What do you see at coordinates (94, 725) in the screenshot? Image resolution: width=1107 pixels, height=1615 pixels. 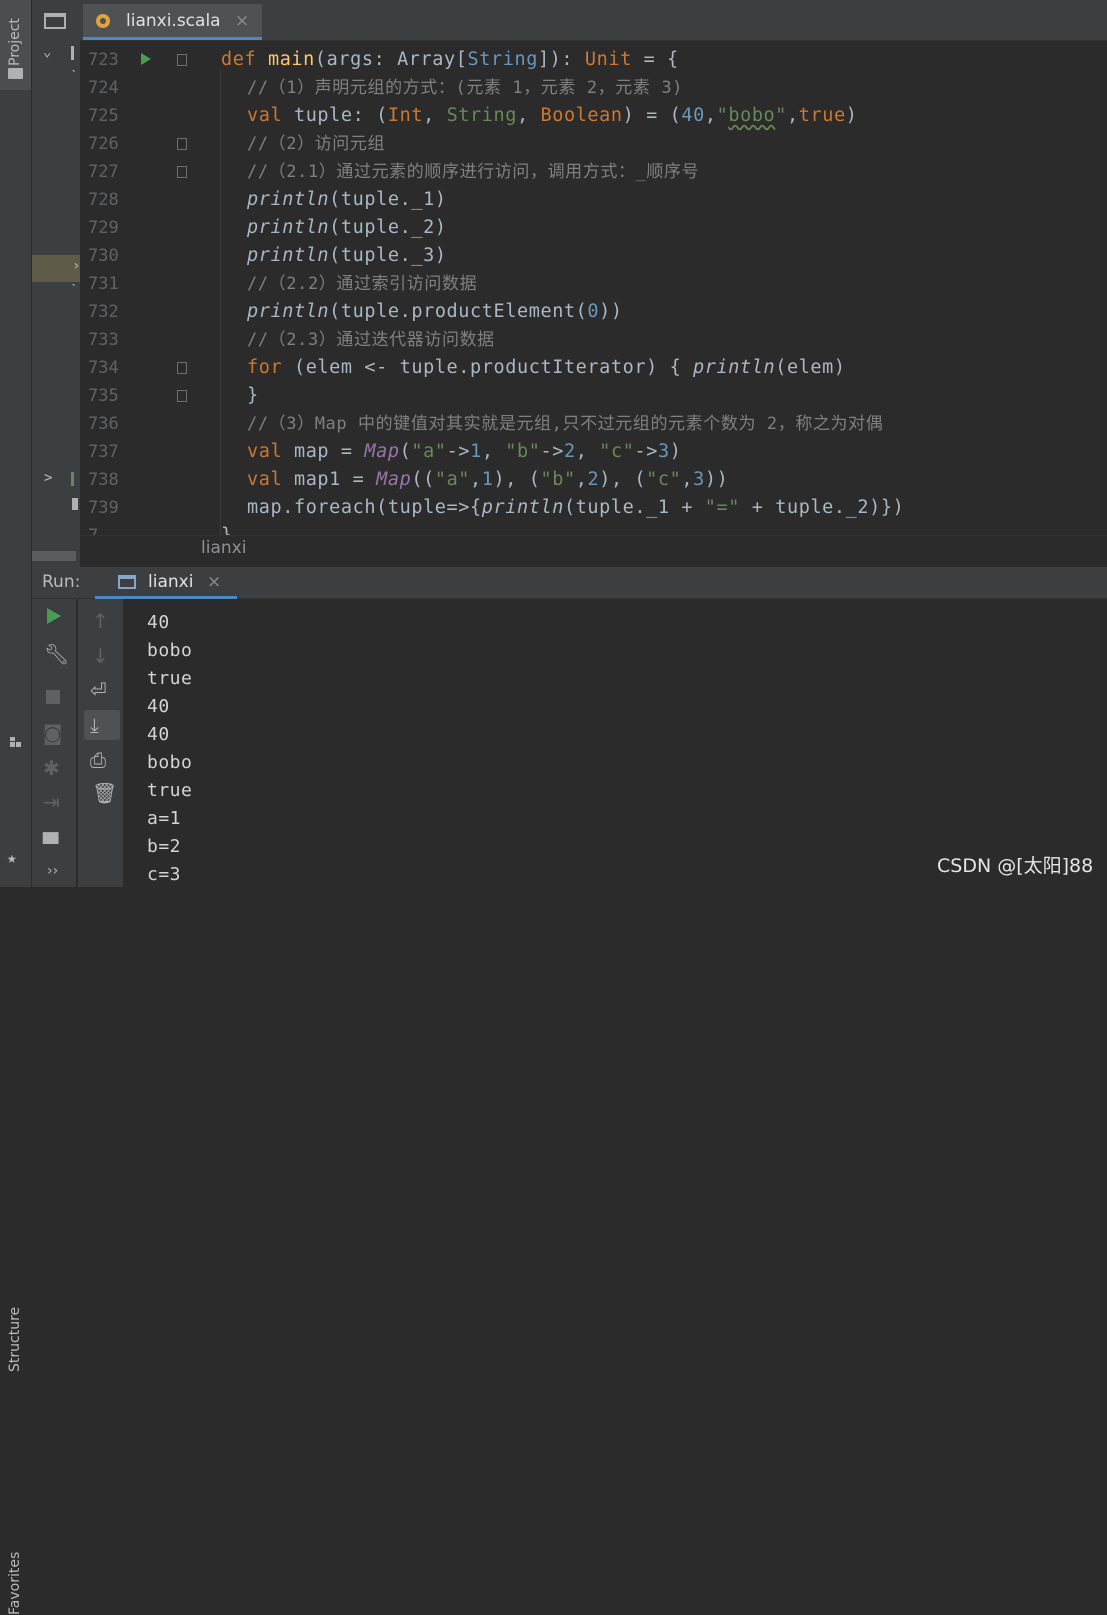 I see `scroll-to-end-icon: ⤓` at bounding box center [94, 725].